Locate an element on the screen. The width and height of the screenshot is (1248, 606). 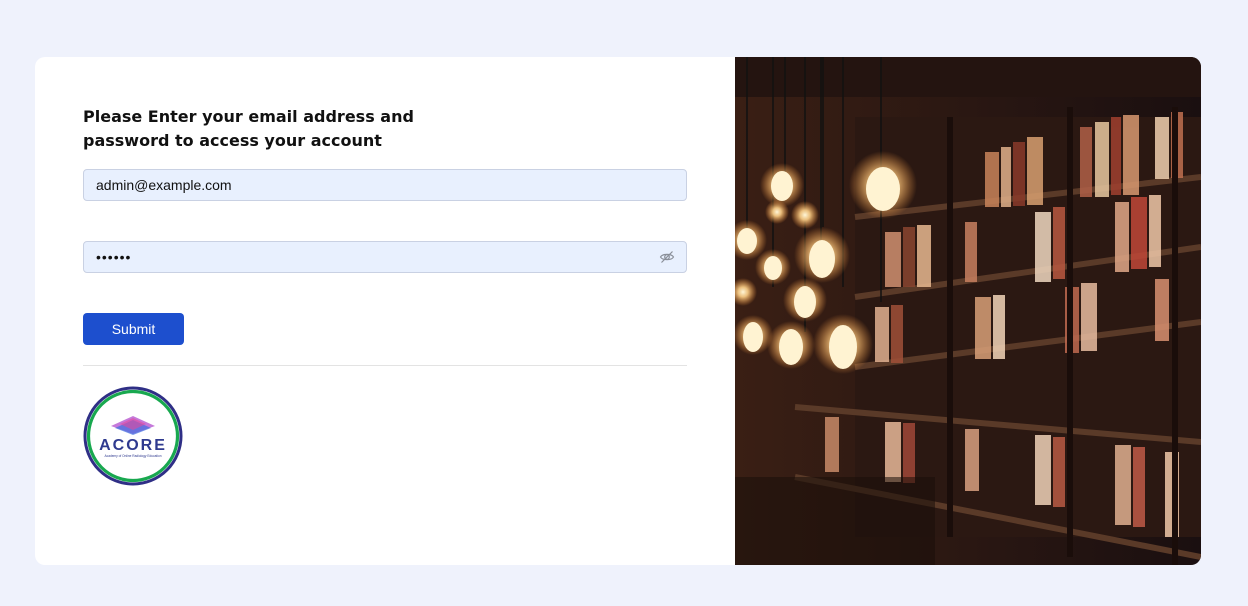
logo-wordmark: ACORE is located at coordinates (133, 445).